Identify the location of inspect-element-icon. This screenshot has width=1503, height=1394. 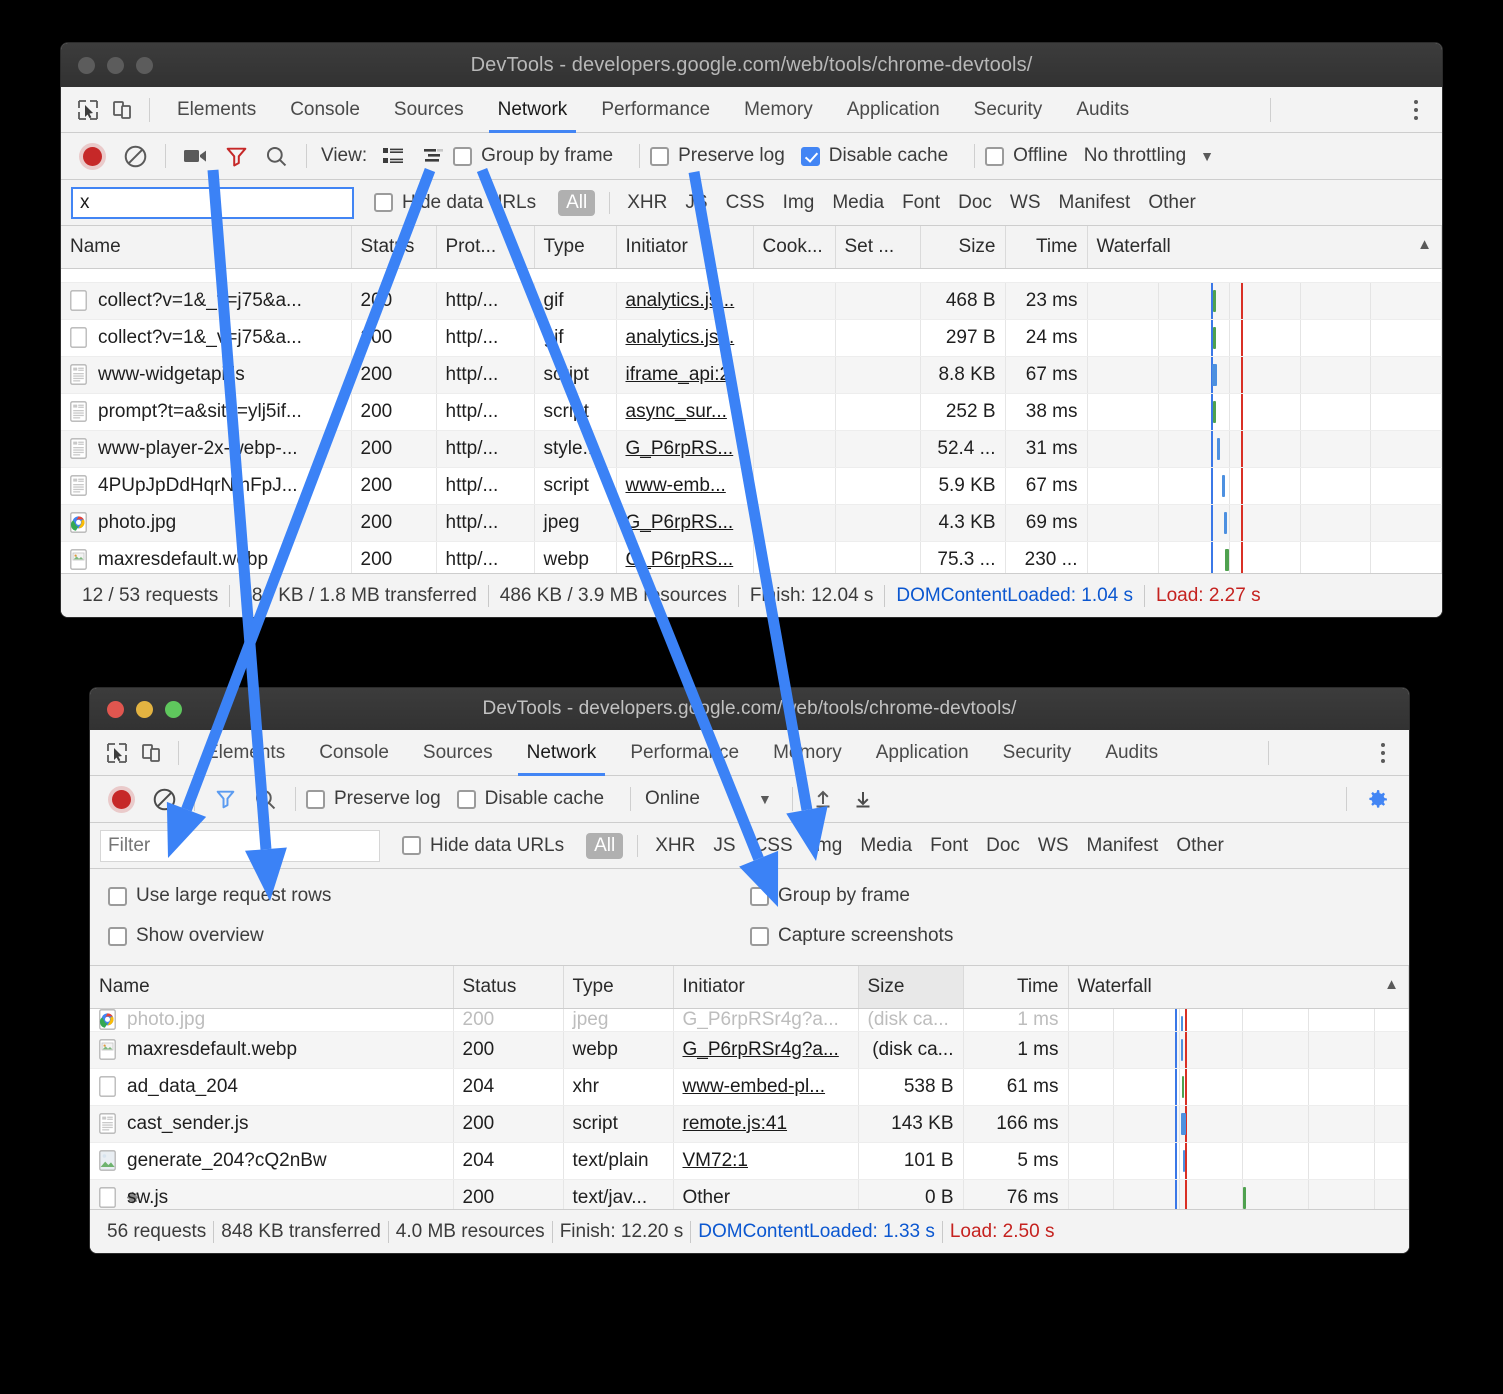
(117, 753).